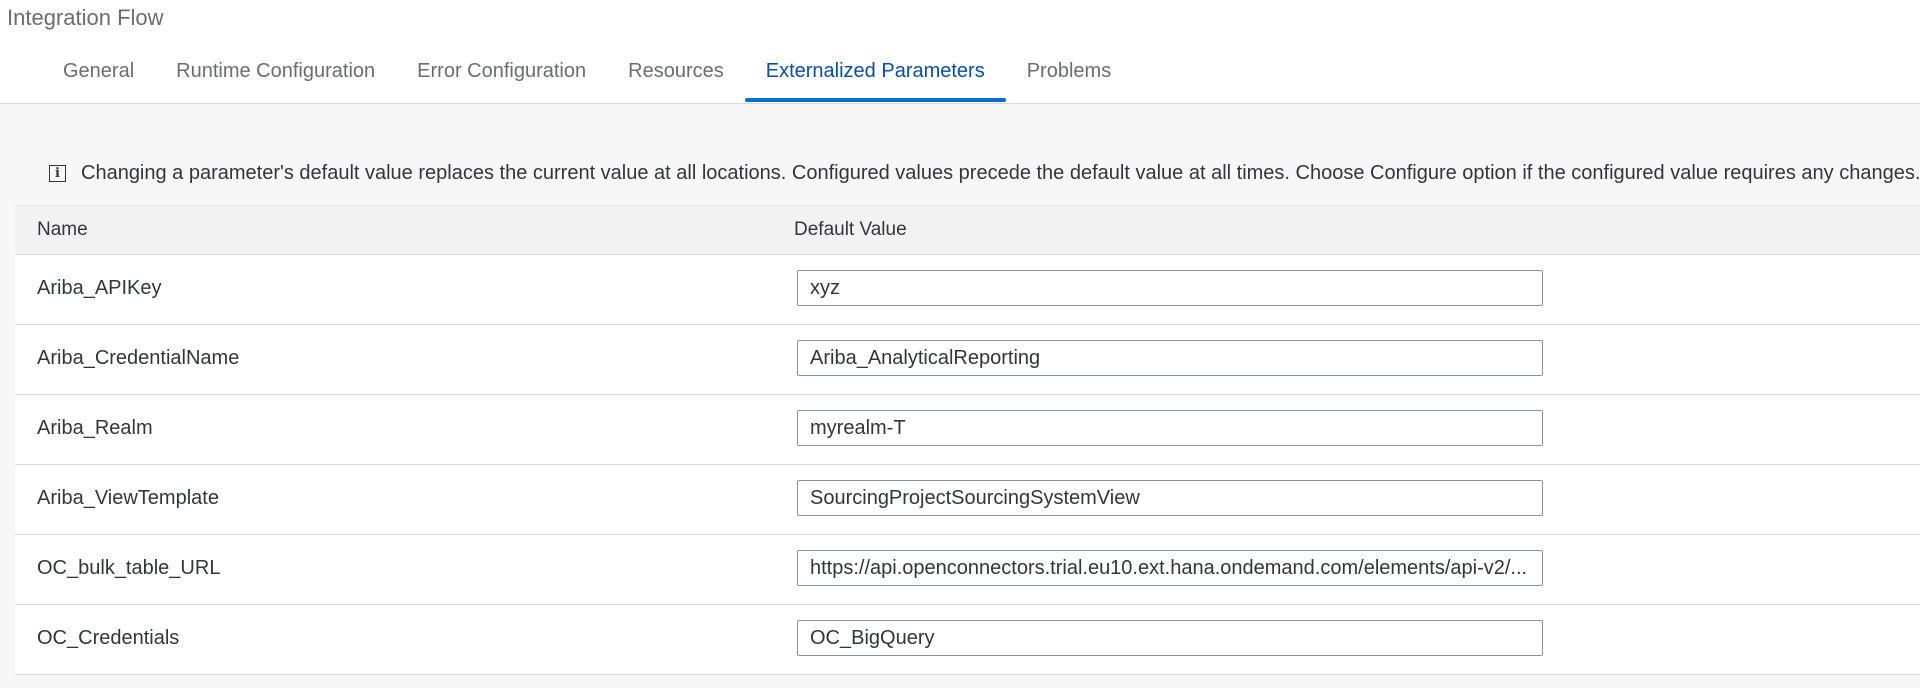  Describe the element at coordinates (850, 229) in the screenshot. I see `column-header-default-value: Default Value` at that location.